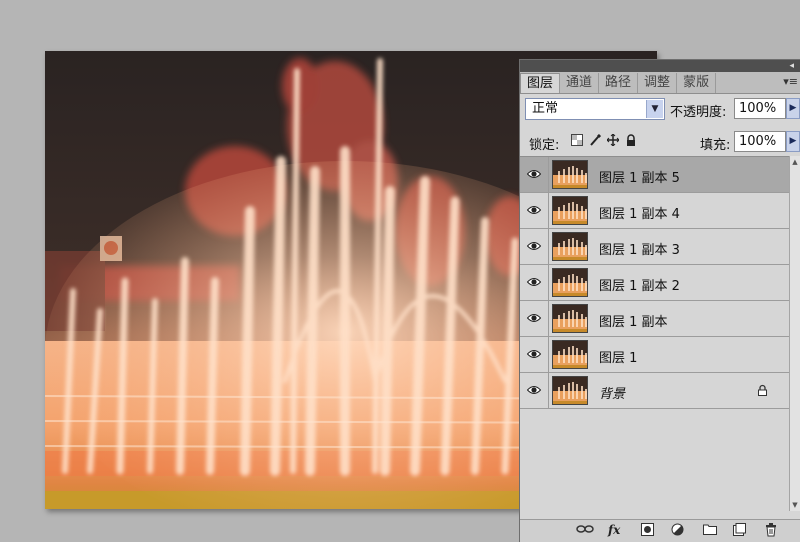 The height and width of the screenshot is (542, 800). I want to click on tab-masks: 蒙版, so click(697, 83).